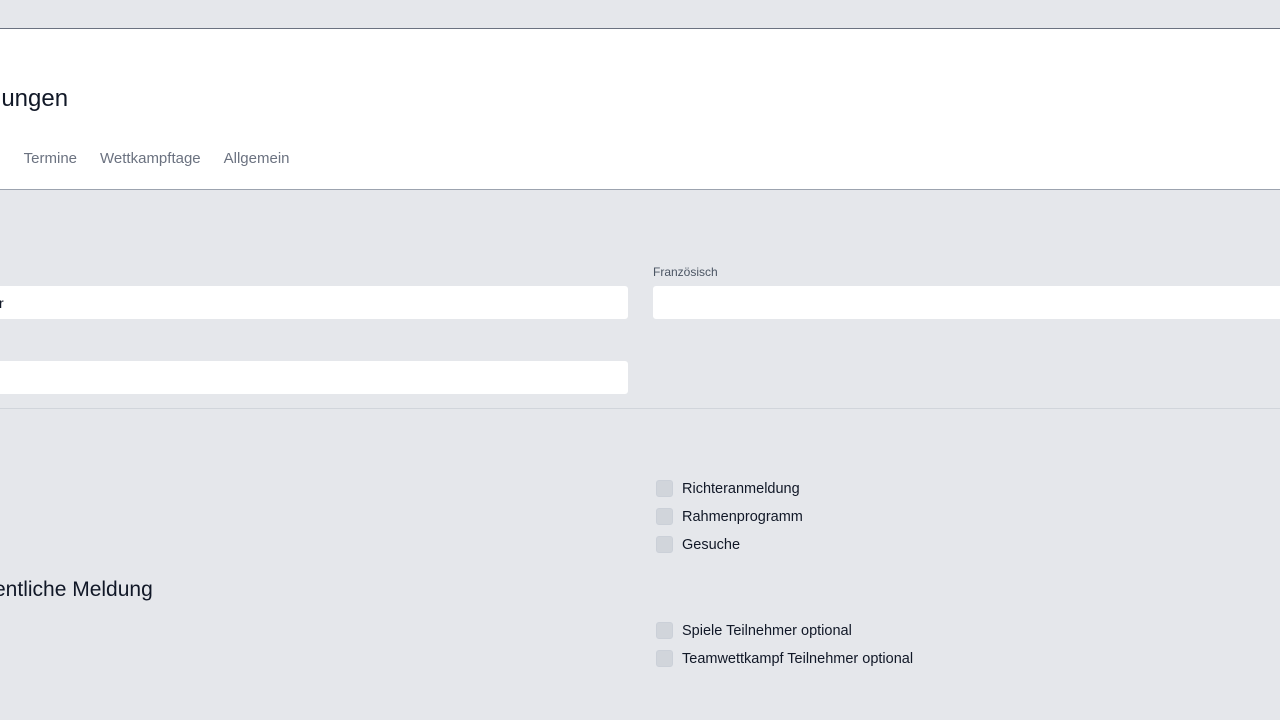  I want to click on french-label: Französisch, so click(685, 272).